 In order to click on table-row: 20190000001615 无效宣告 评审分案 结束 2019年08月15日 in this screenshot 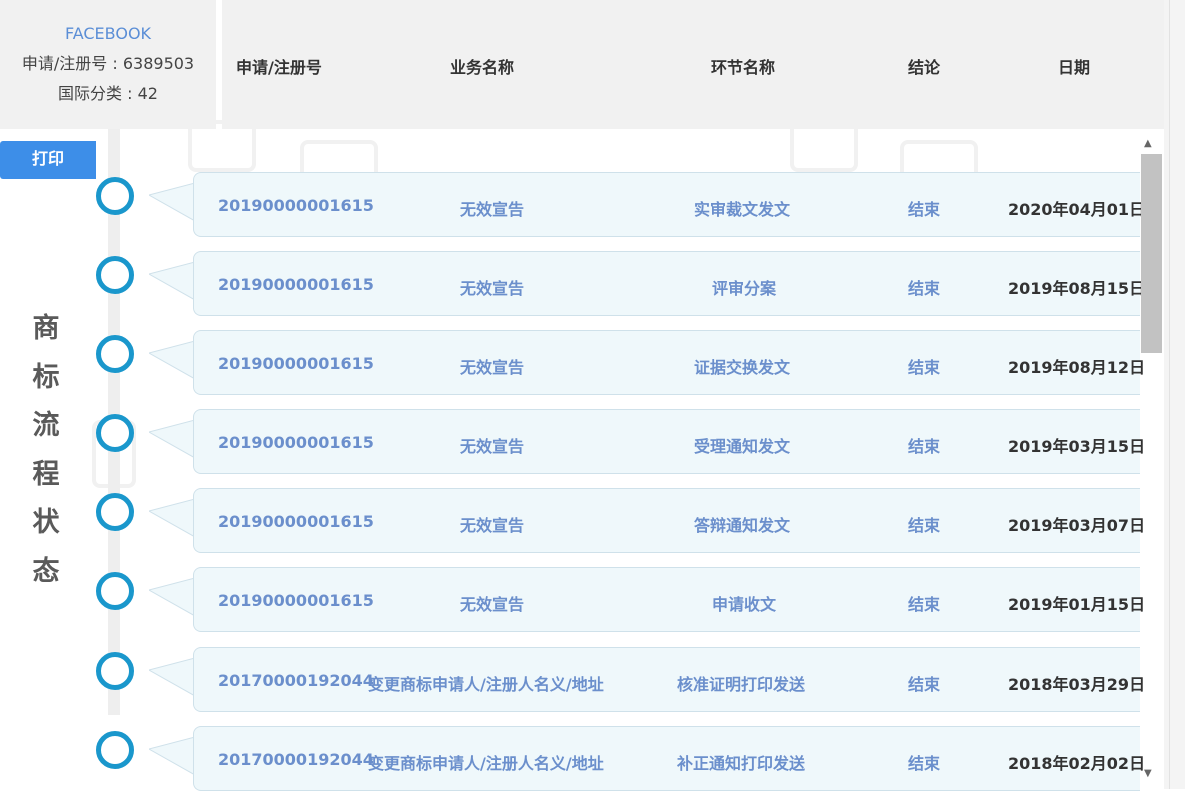, I will do `click(669, 283)`.